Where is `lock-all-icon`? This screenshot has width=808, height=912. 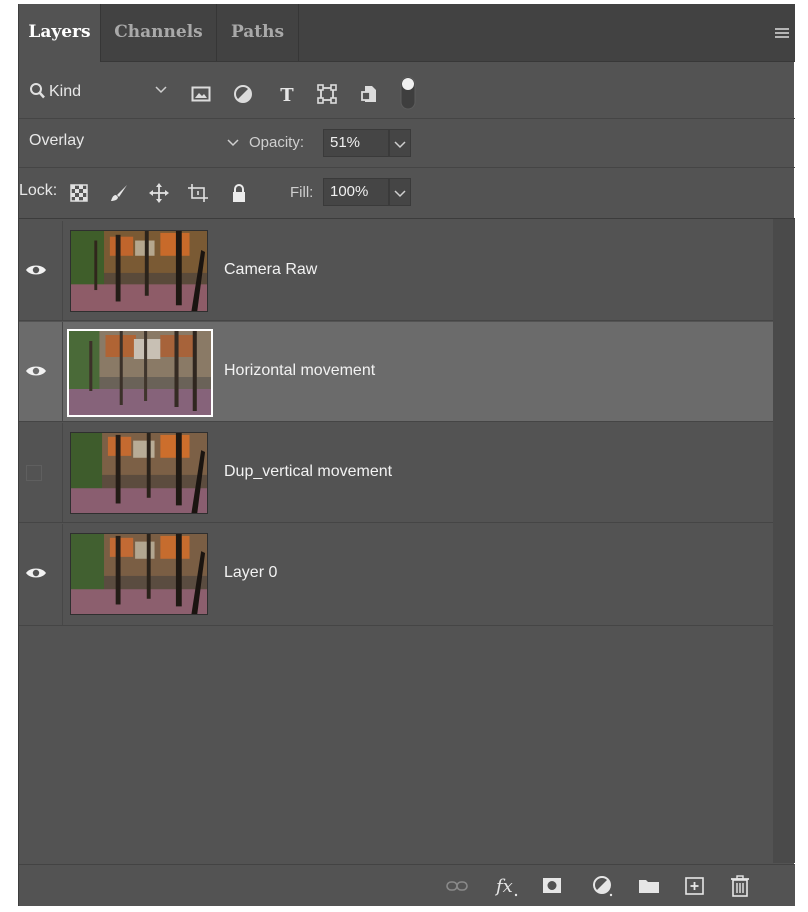 lock-all-icon is located at coordinates (239, 193).